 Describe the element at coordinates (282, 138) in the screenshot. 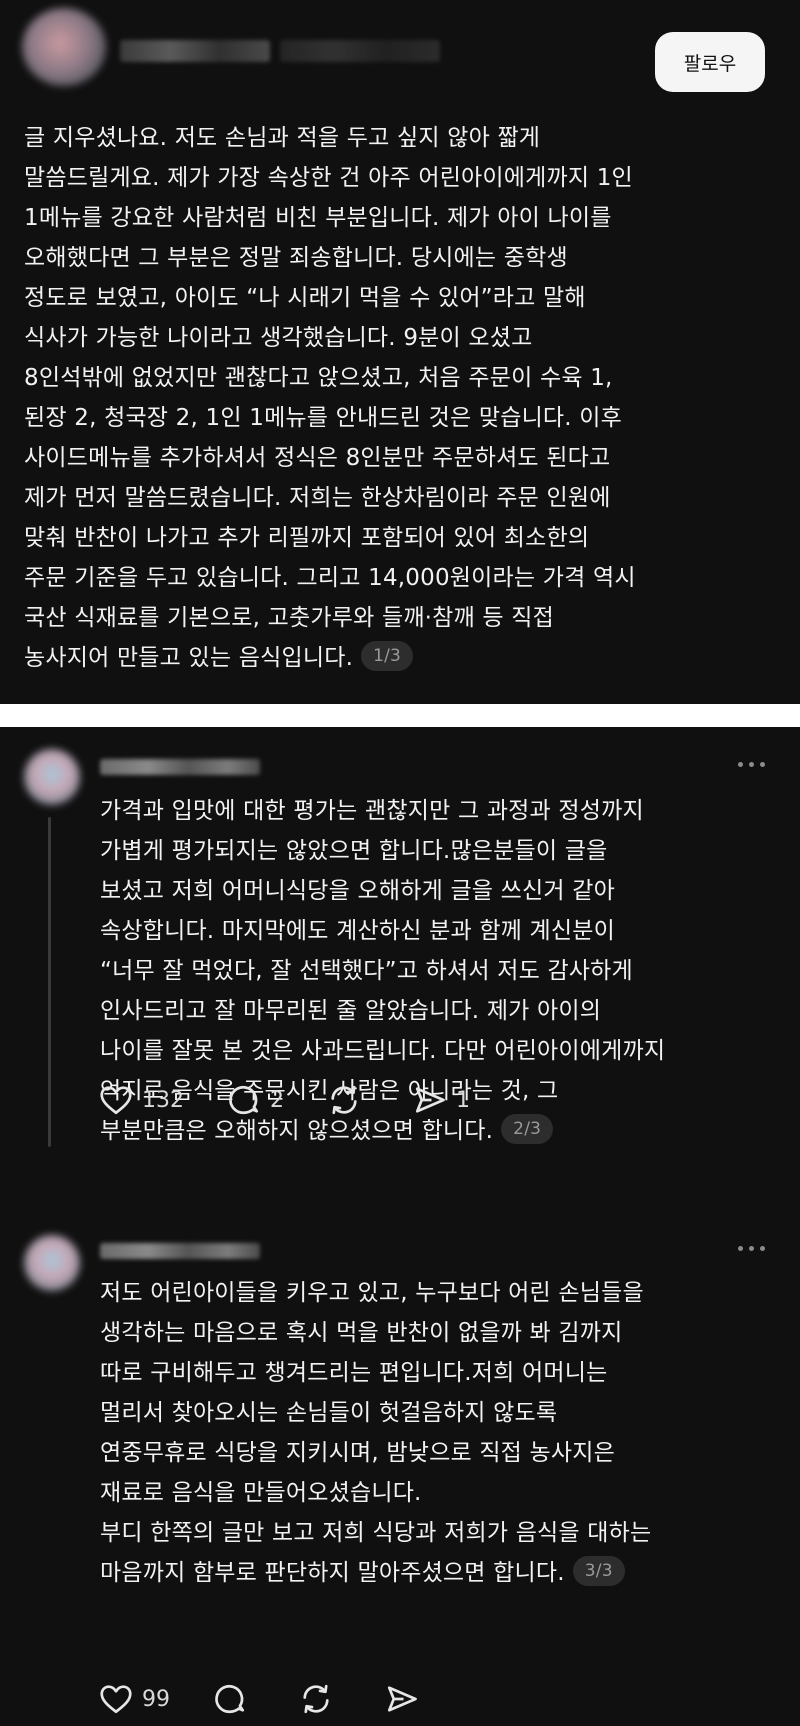

I see `post-line: 글 지우셨나요. 저도 손님과 적을 두고 싶지 않아 짧게` at that location.